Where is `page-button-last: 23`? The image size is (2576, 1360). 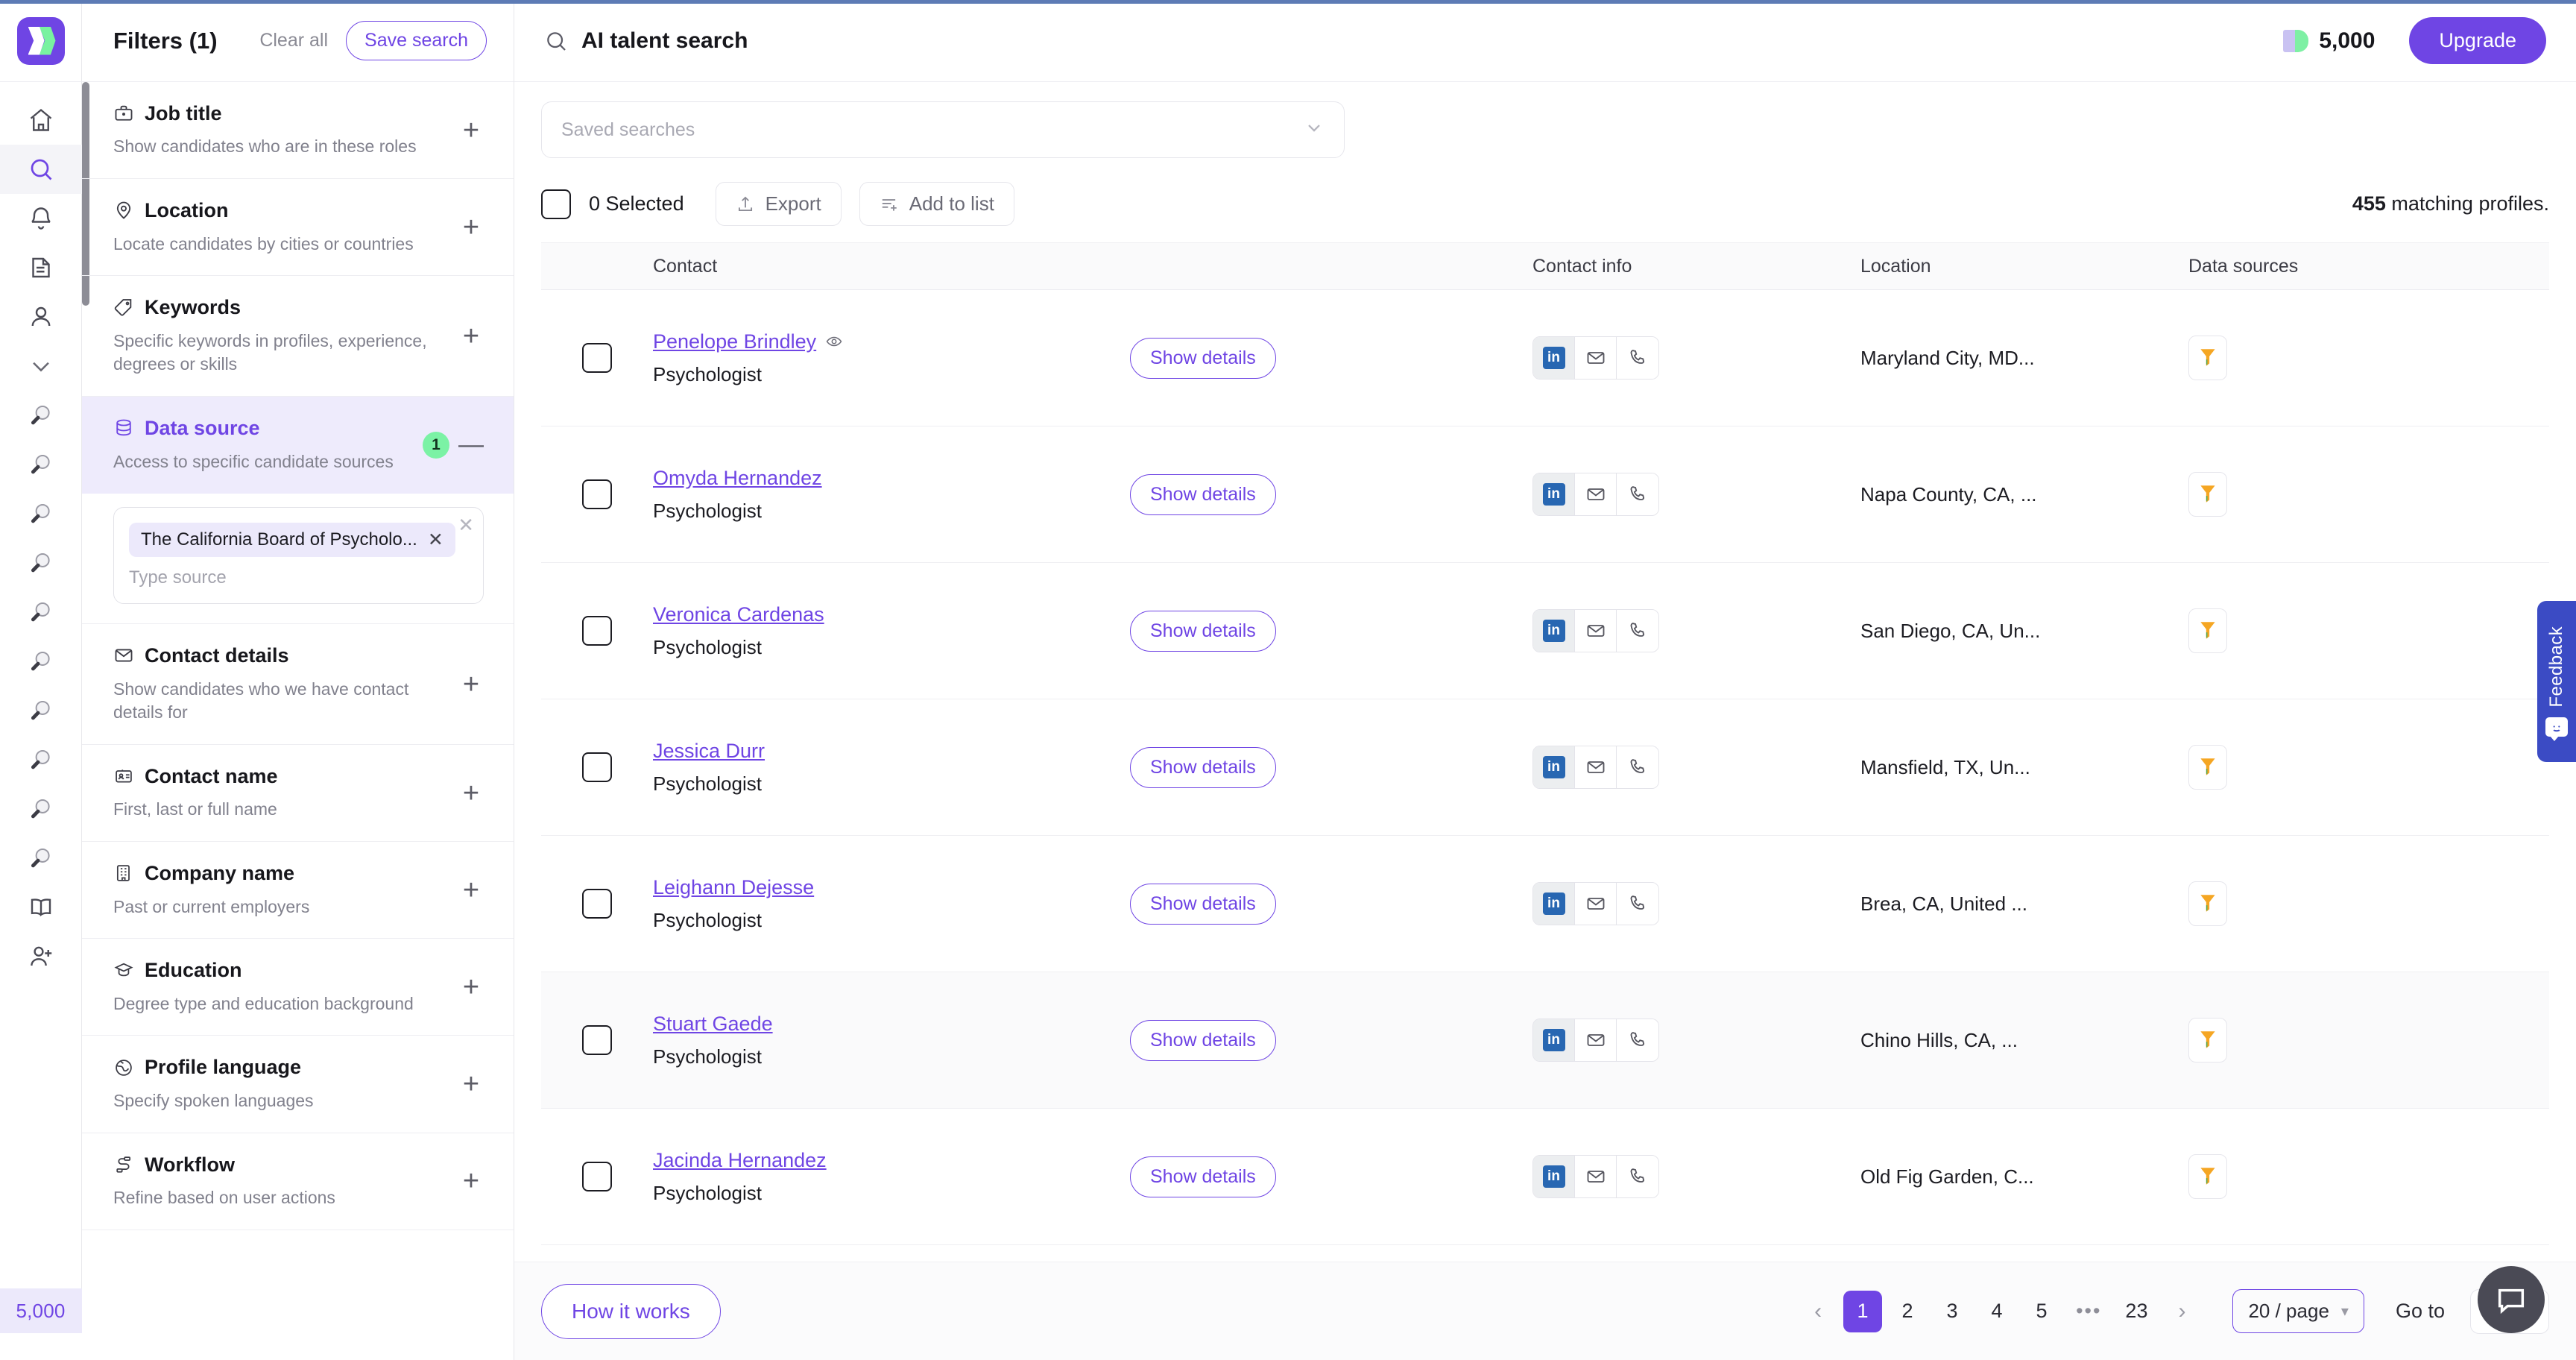
page-button-last: 23 is located at coordinates (2136, 1311).